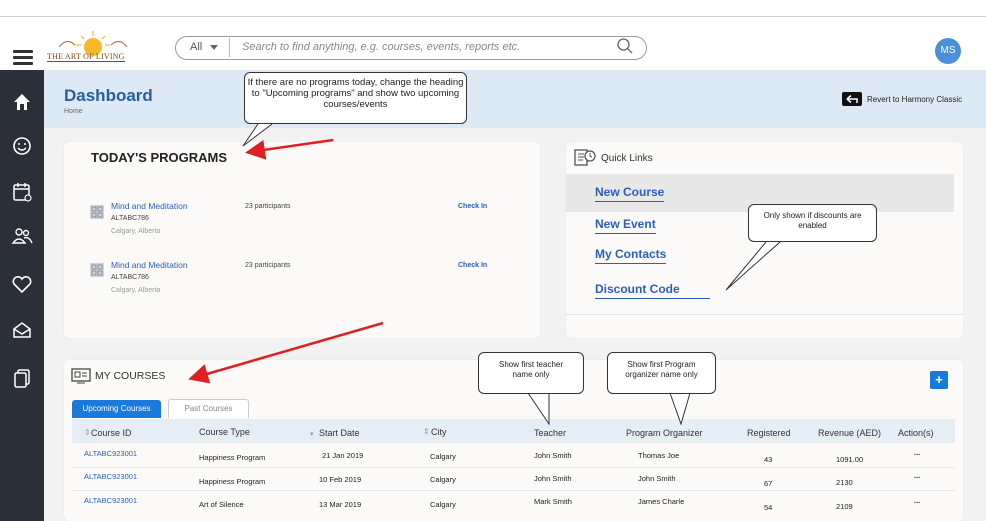 Image resolution: width=986 pixels, height=521 pixels. What do you see at coordinates (661, 373) in the screenshot?
I see `callout-organizer: Show first Program organizer name only` at bounding box center [661, 373].